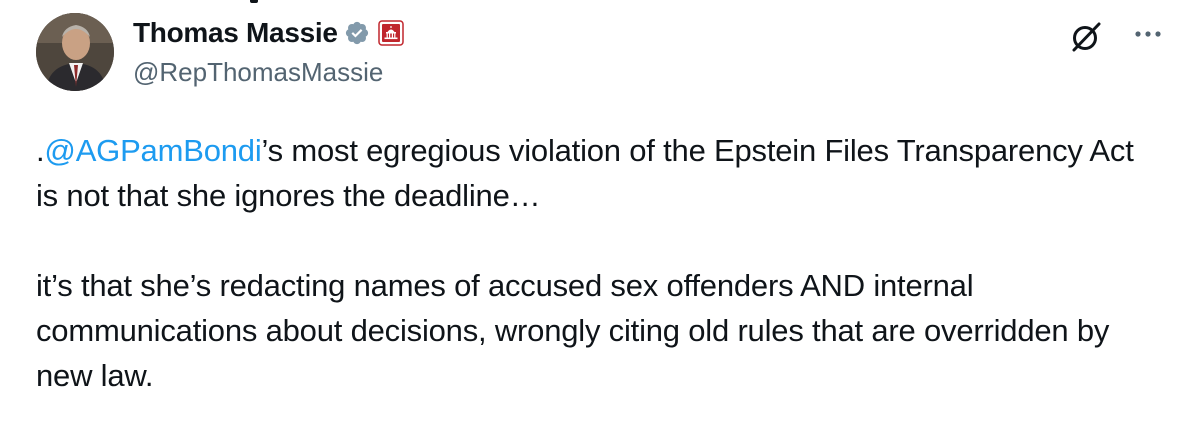  I want to click on grok-icon, so click(1086, 37).